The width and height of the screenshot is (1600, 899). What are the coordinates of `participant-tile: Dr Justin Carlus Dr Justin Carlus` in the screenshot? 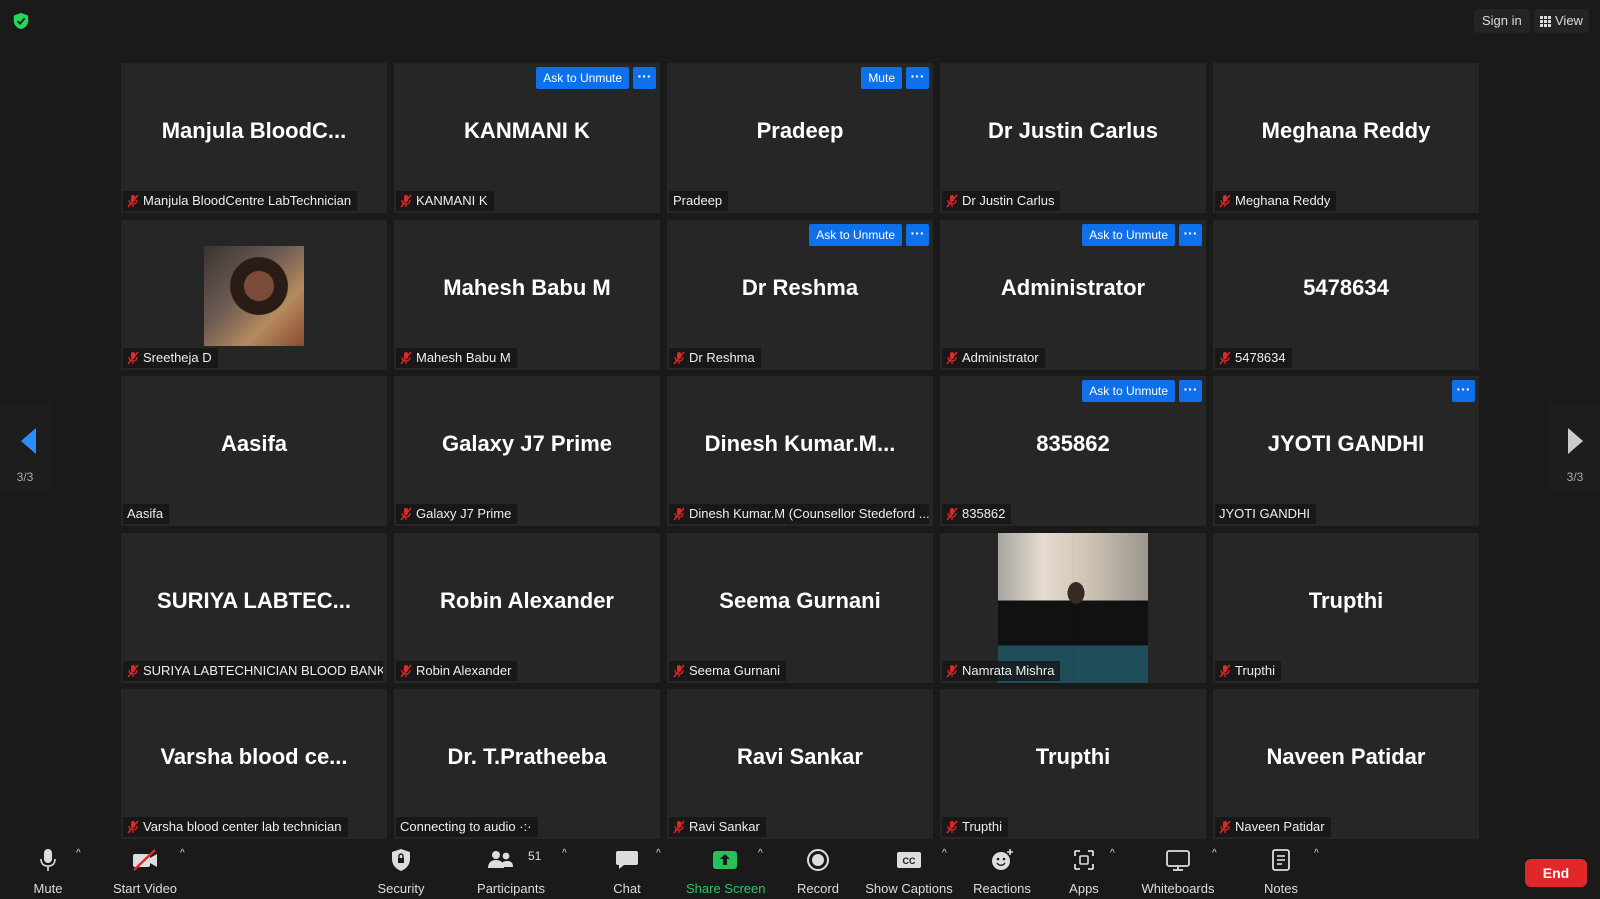 It's located at (1073, 138).